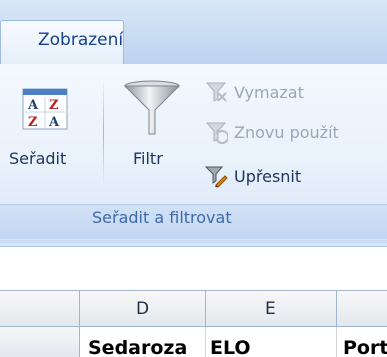 This screenshot has height=357, width=387. What do you see at coordinates (148, 158) in the screenshot?
I see `filter-button-label: Filtr` at bounding box center [148, 158].